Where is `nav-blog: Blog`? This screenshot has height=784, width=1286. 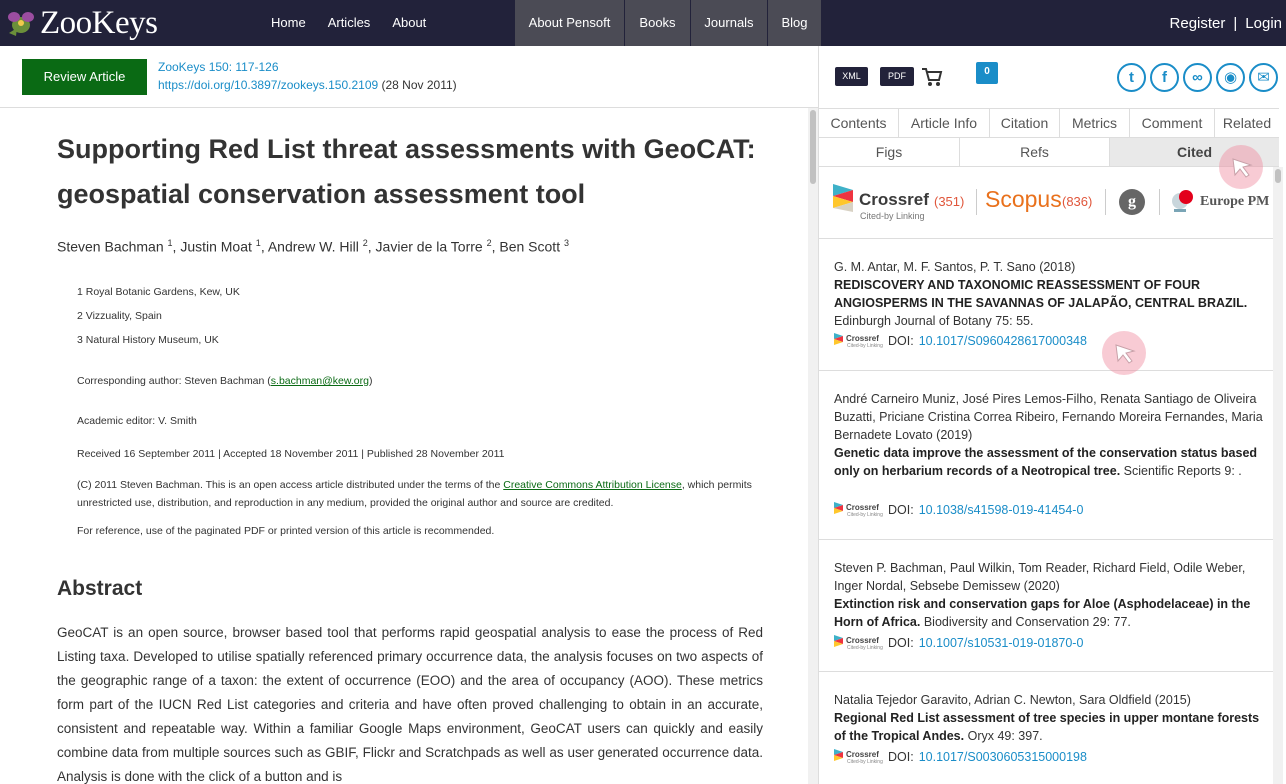 nav-blog: Blog is located at coordinates (795, 23).